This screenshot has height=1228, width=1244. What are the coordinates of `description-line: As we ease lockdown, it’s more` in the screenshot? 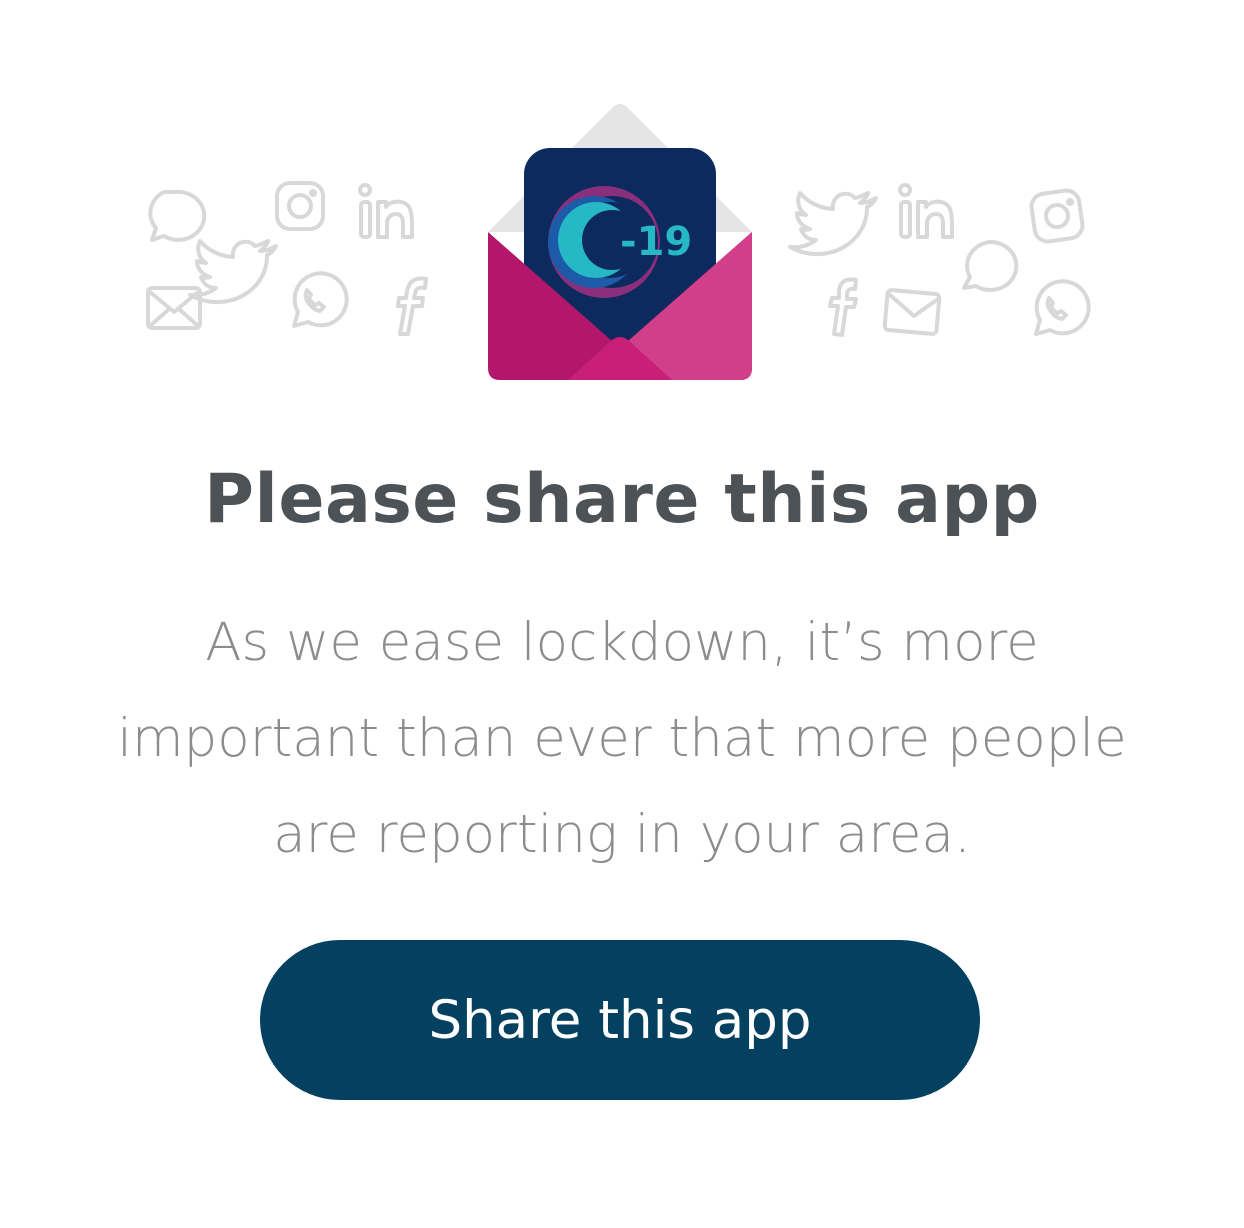 It's located at (622, 642).